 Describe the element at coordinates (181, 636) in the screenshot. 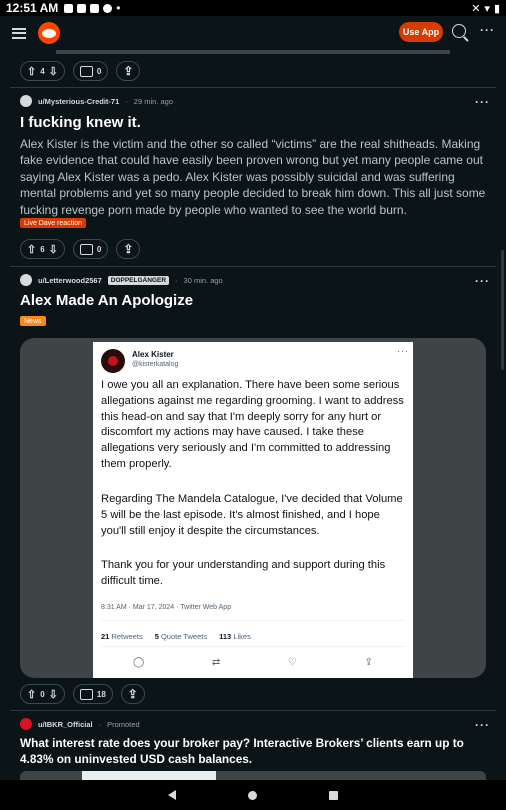

I see `tweet-quotes: 5 Quote Tweets` at that location.